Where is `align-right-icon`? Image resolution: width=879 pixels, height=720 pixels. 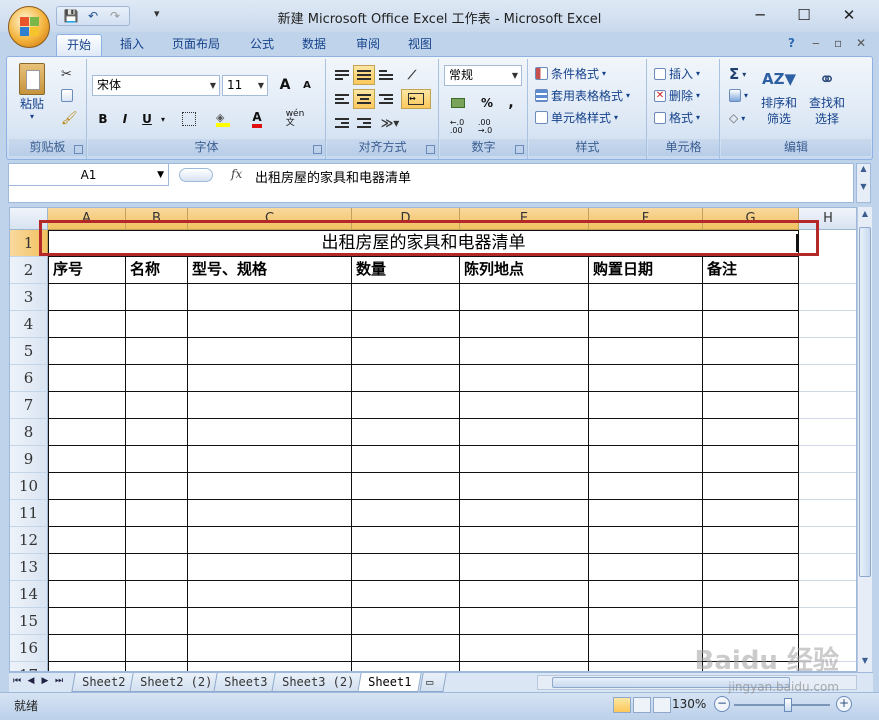
align-right-icon is located at coordinates (386, 99).